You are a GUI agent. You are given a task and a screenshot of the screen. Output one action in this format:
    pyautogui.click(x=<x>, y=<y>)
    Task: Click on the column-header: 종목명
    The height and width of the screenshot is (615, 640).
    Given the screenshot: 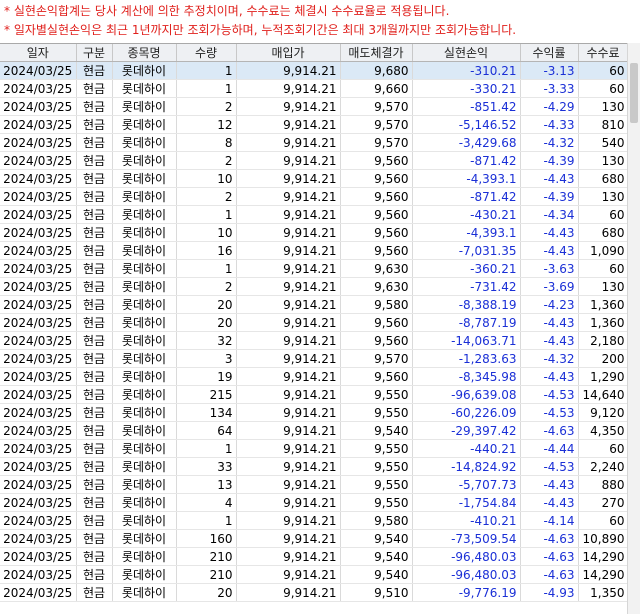 What is the action you would take?
    pyautogui.click(x=144, y=53)
    